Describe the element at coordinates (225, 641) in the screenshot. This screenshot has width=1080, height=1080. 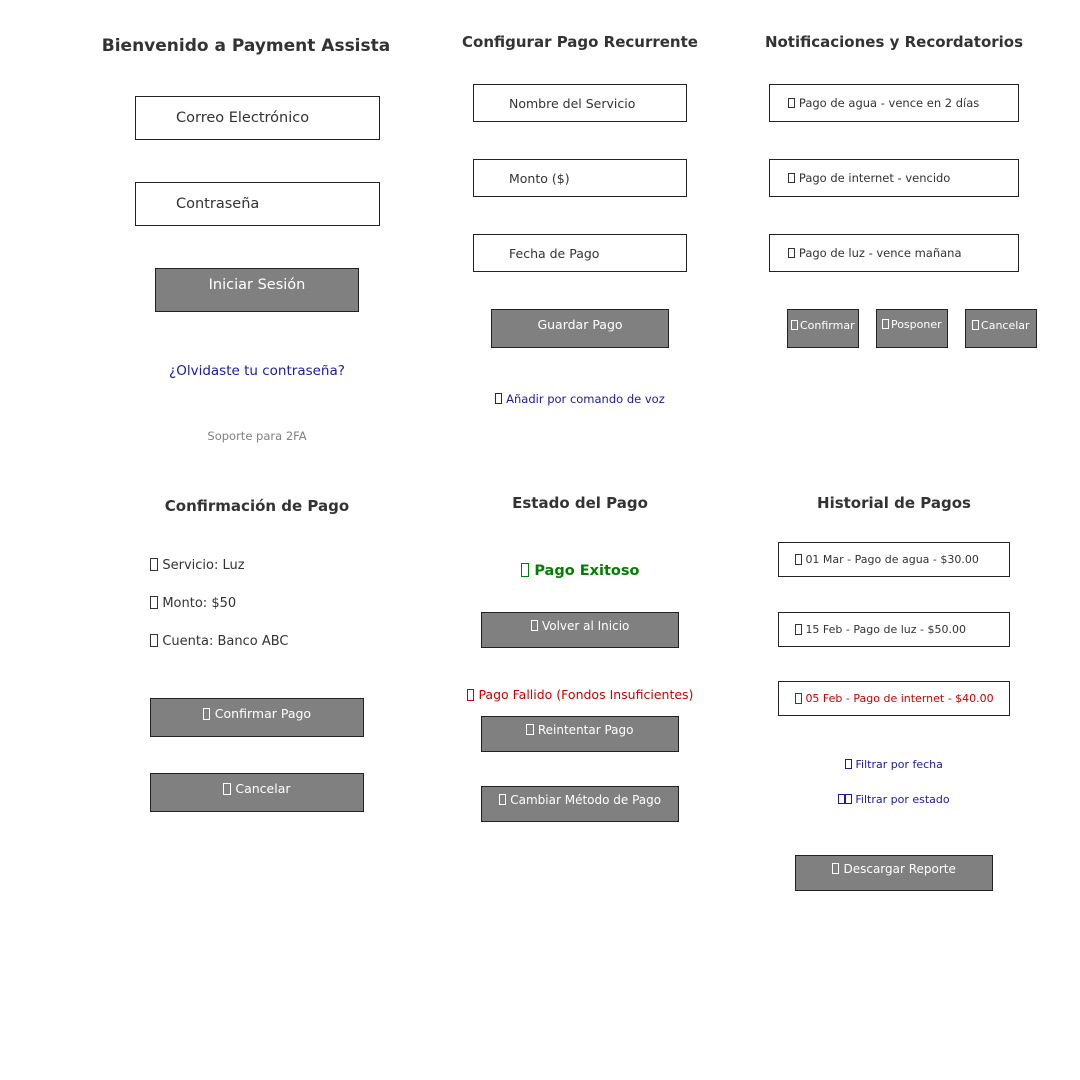
I see `confirmation-account-text: Cuenta: Banco ABC` at that location.